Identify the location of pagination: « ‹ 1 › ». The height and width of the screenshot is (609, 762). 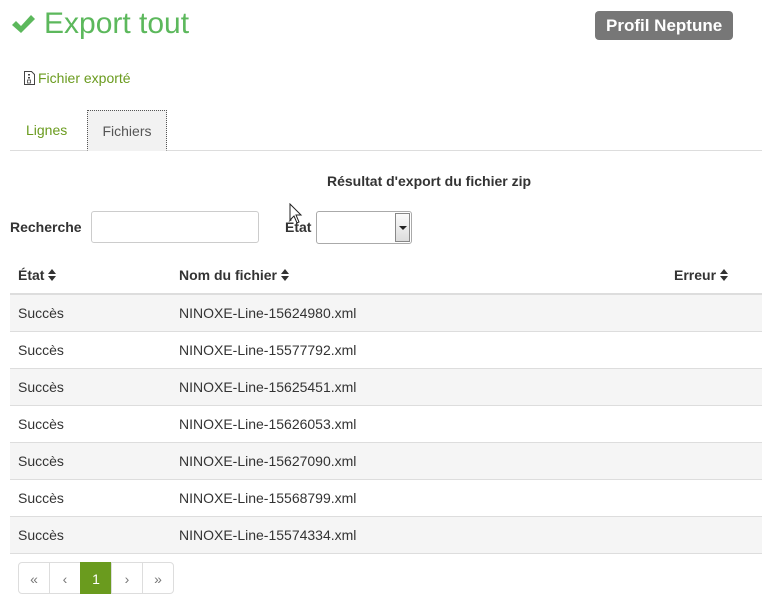
(96, 578).